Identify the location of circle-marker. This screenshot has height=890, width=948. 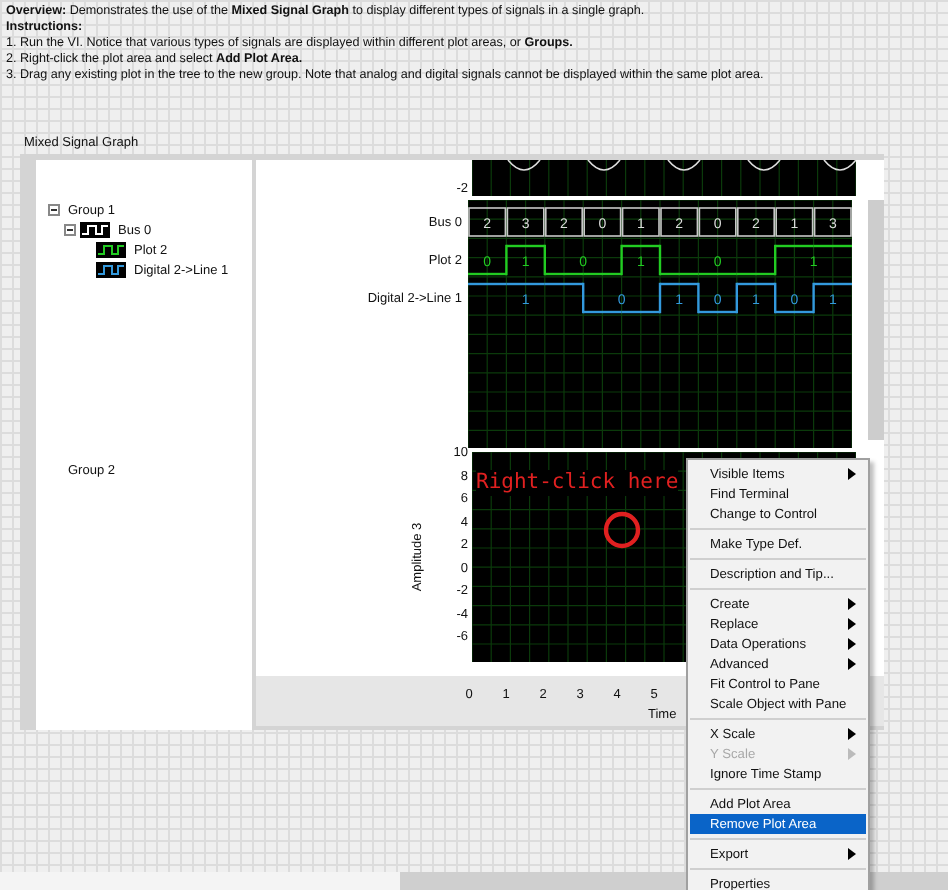
(622, 530).